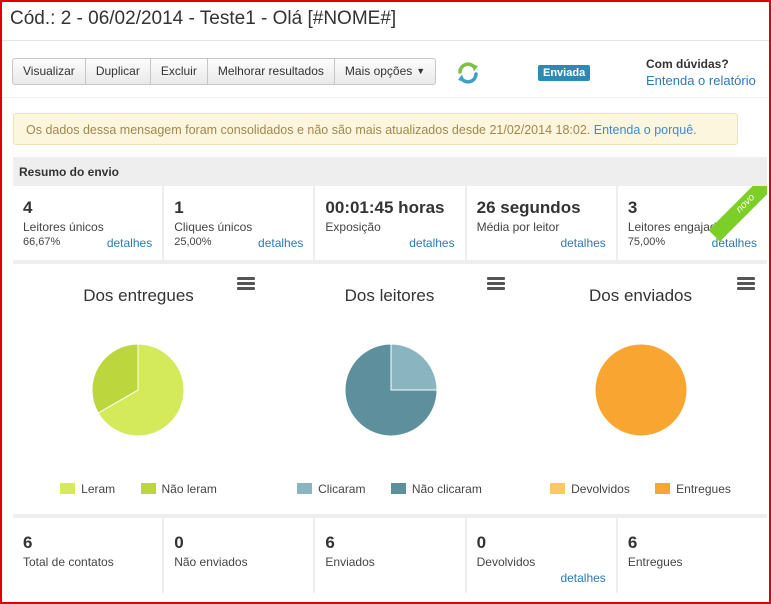 The height and width of the screenshot is (604, 771). I want to click on refresh-icon, so click(468, 73).